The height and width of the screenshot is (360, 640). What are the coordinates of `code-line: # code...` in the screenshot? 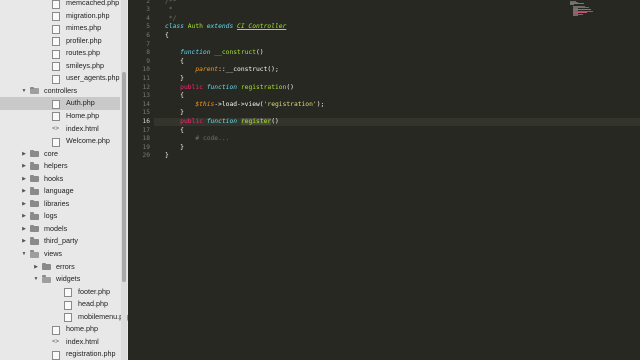 It's located at (197, 139).